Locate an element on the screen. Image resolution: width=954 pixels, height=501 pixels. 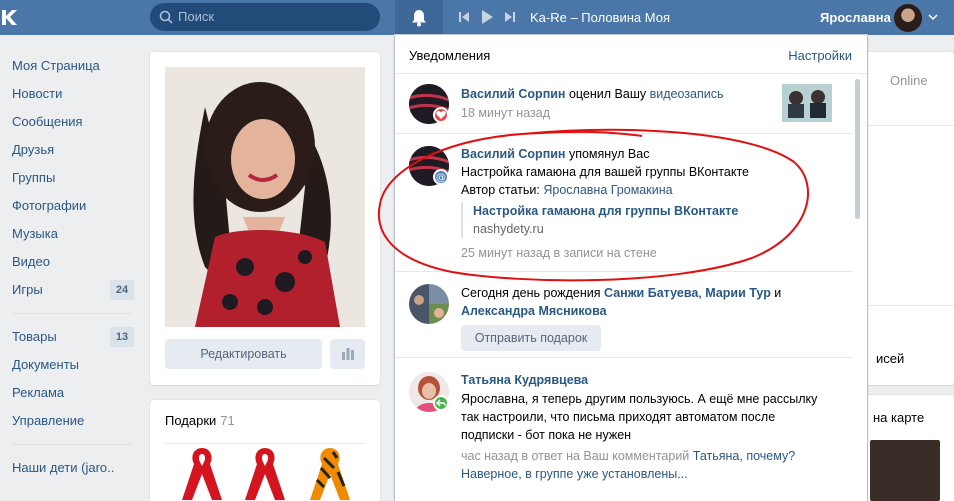
send-gift-button: Отправить подарок is located at coordinates (531, 338).